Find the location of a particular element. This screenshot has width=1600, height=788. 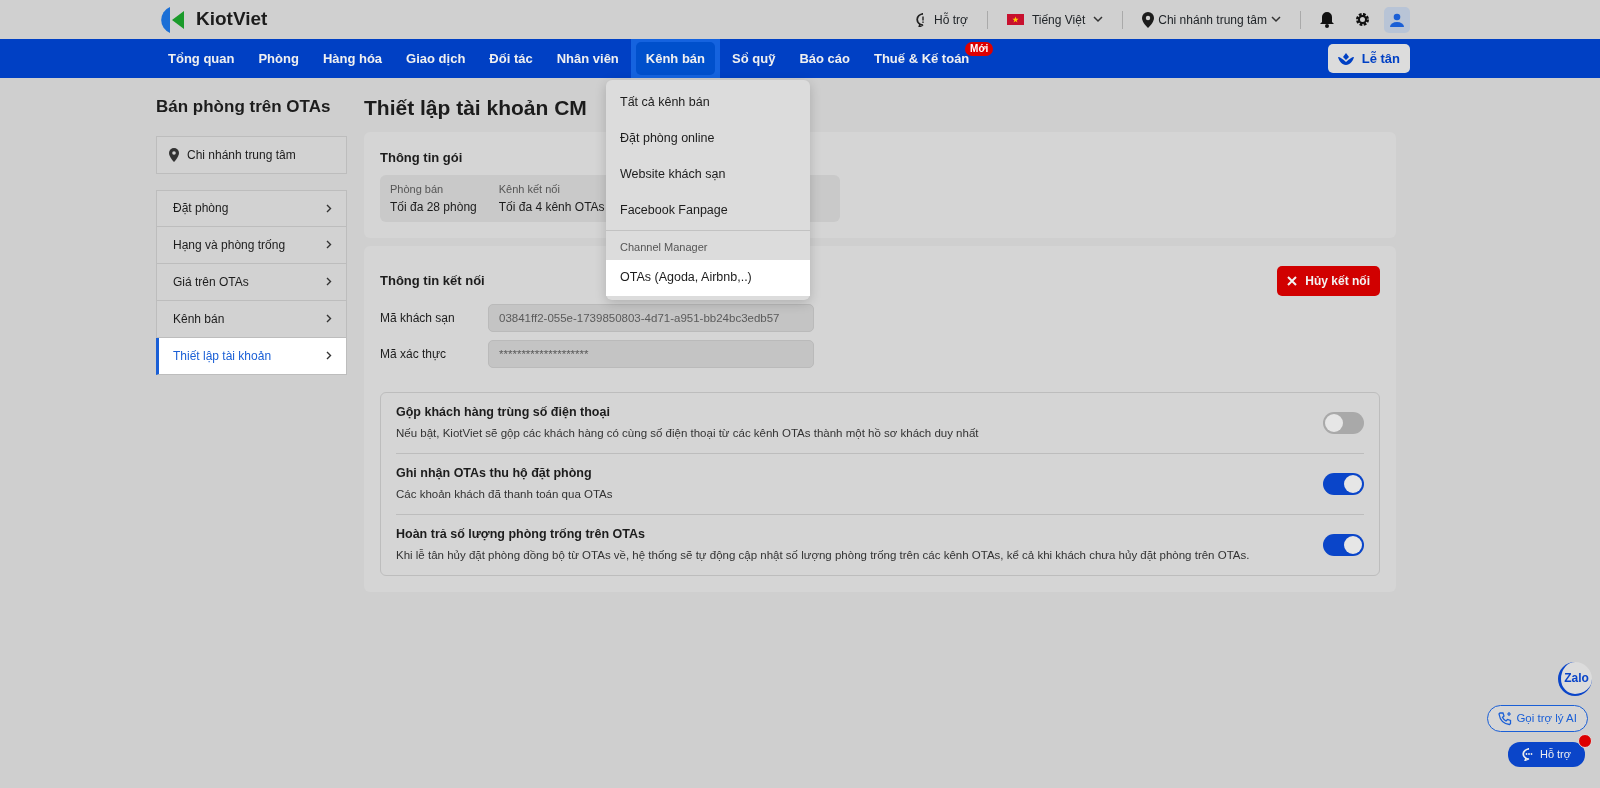

nav-tab: Tổng quan is located at coordinates (201, 58).